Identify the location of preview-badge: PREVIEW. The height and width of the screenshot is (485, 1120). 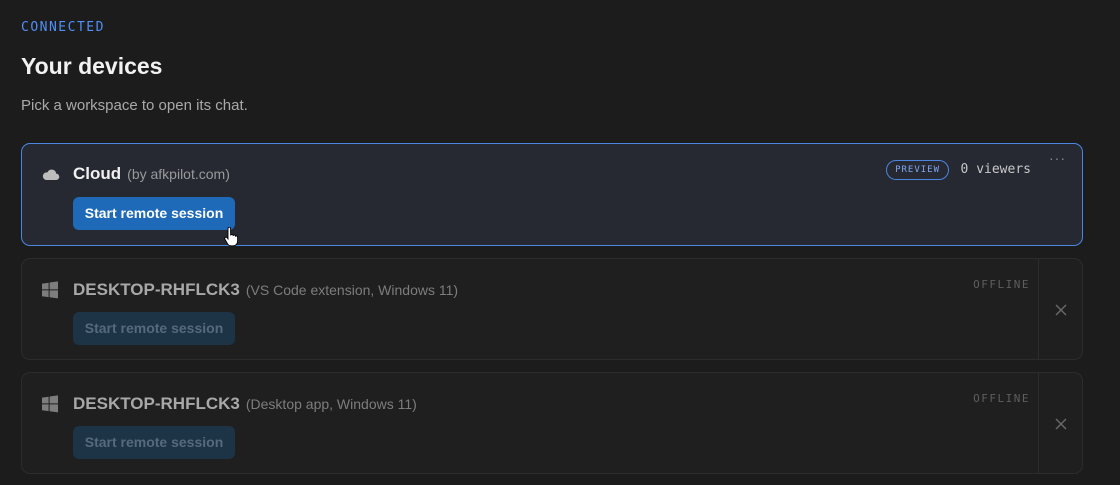
(917, 170).